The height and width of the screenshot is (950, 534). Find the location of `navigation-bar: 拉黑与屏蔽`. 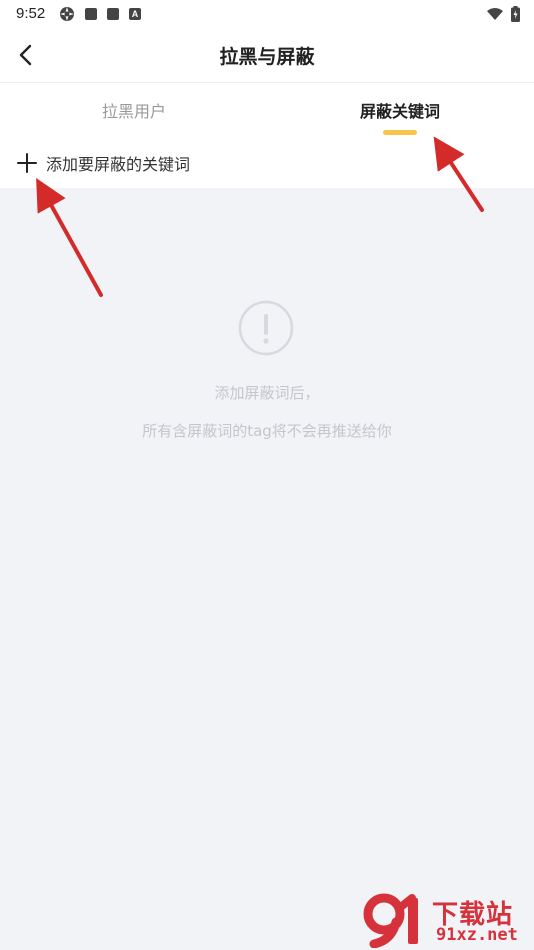

navigation-bar: 拉黑与屏蔽 is located at coordinates (267, 55).